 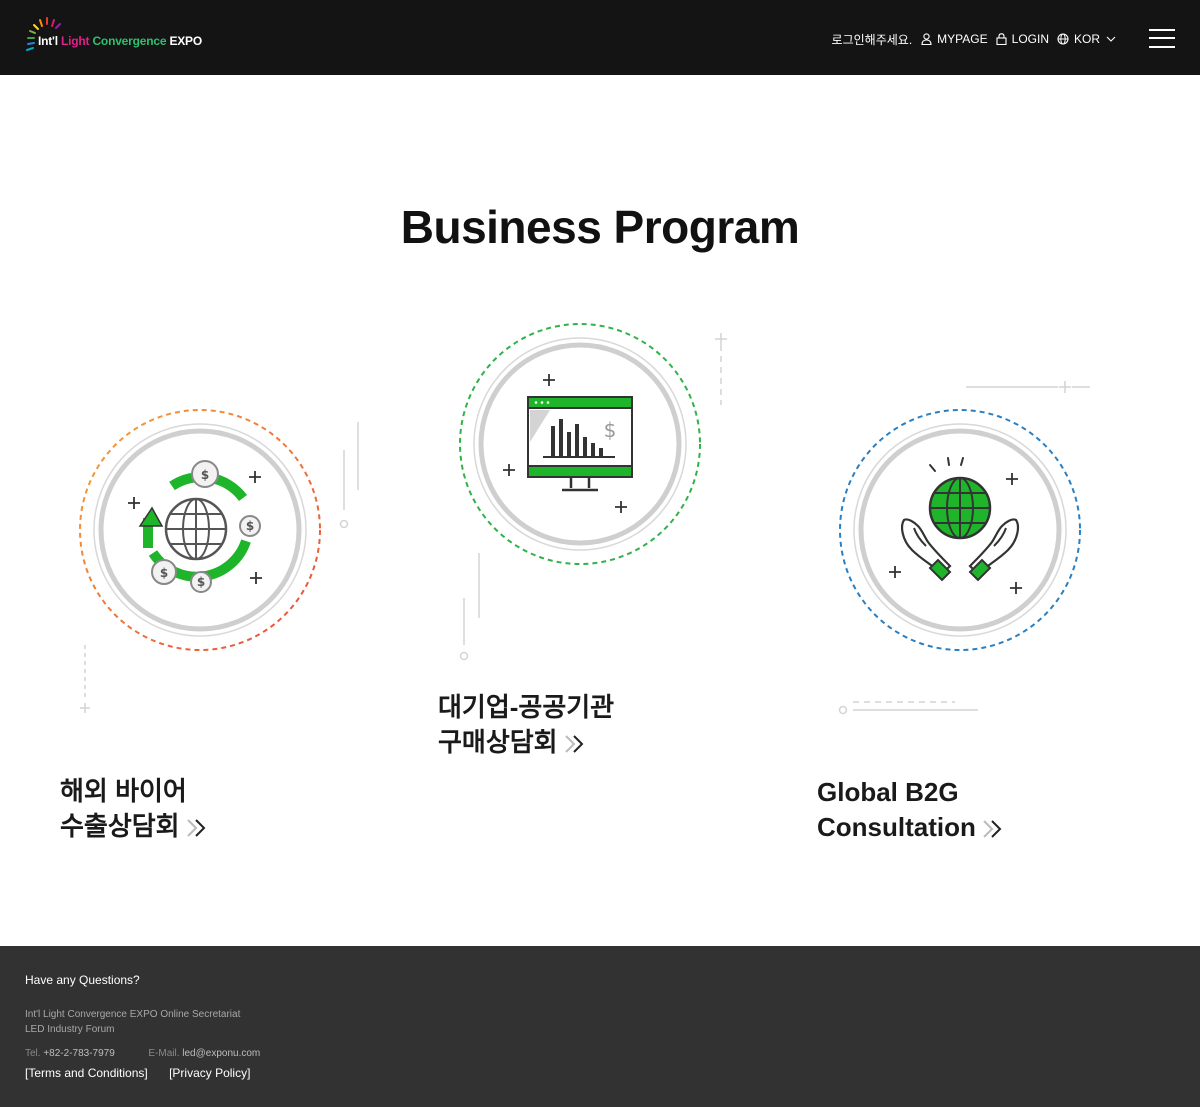 I want to click on hands-globe-icon, so click(x=960, y=530).